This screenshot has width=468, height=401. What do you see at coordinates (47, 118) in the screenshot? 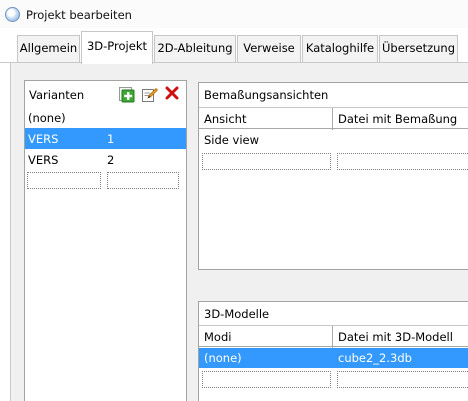
I see `variant-name: (none)` at bounding box center [47, 118].